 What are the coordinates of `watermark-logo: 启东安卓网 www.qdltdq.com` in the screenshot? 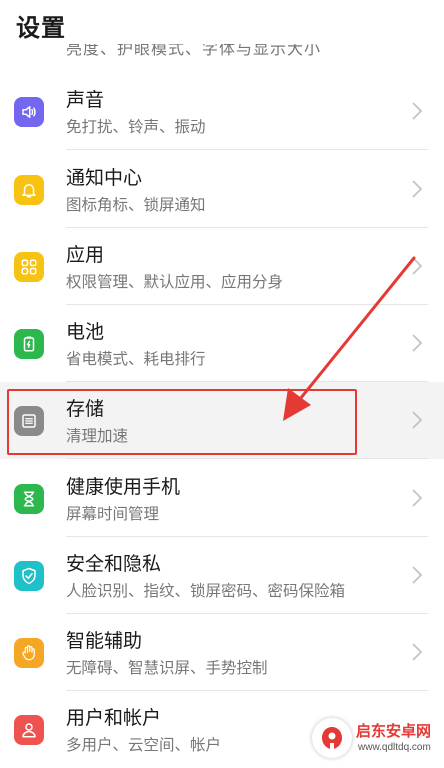 It's located at (375, 740).